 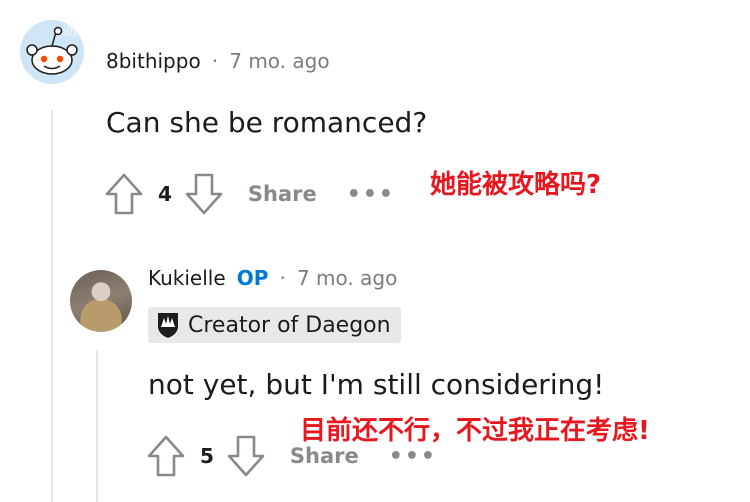 I want to click on username: Kukielle, so click(x=187, y=278).